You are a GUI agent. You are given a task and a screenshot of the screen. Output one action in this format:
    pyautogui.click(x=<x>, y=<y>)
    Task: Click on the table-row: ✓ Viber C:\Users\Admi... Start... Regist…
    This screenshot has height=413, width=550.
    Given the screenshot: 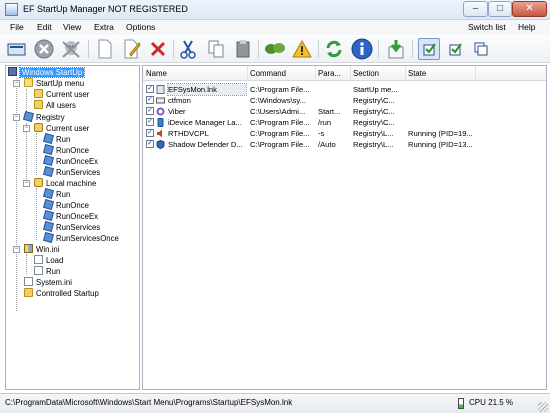 What is the action you would take?
    pyautogui.click(x=344, y=111)
    